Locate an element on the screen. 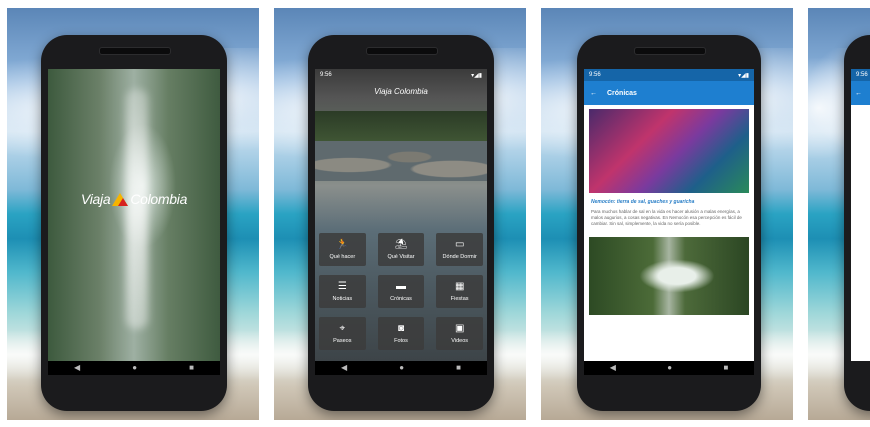 This screenshot has width=870, height=427. runner-icon: 🏃 is located at coordinates (342, 244).